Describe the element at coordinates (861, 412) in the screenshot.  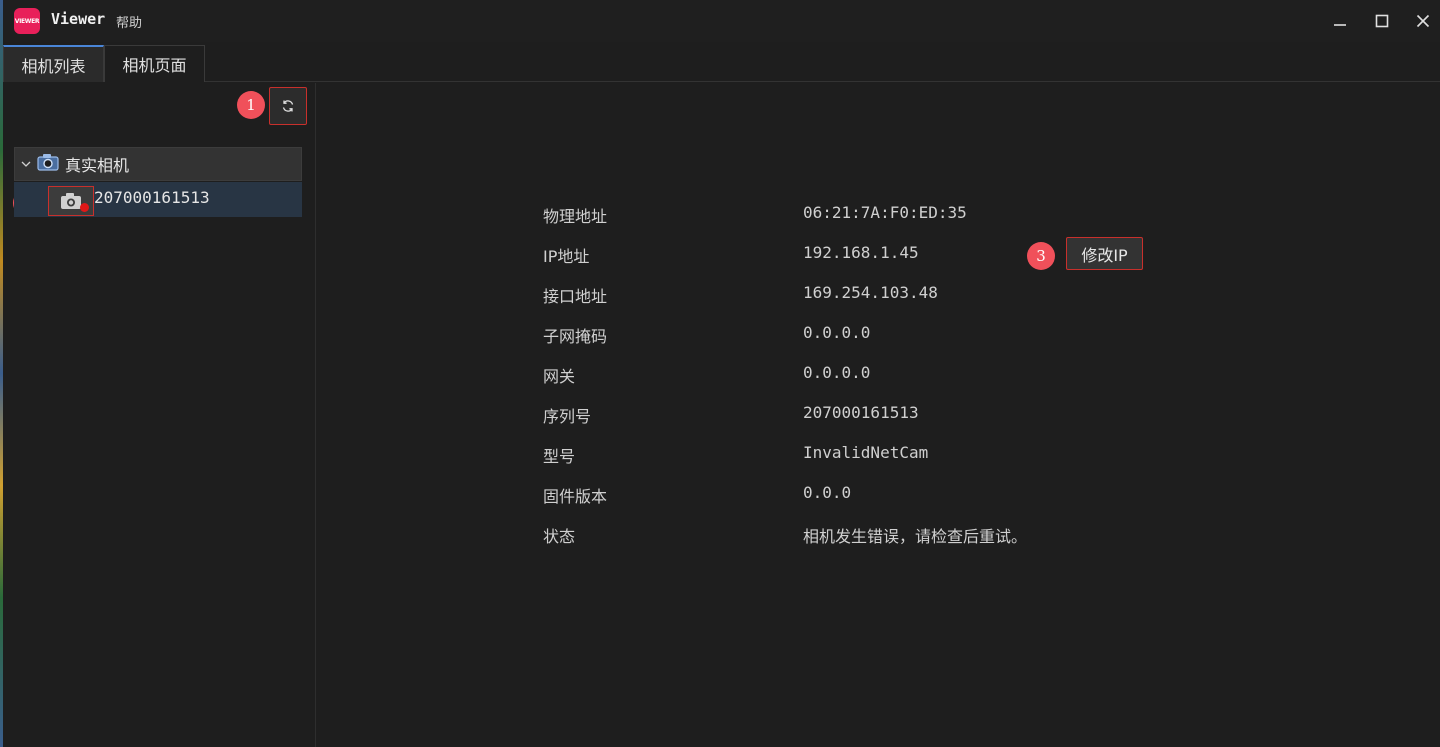
I see `detail-value: 207000161513` at that location.